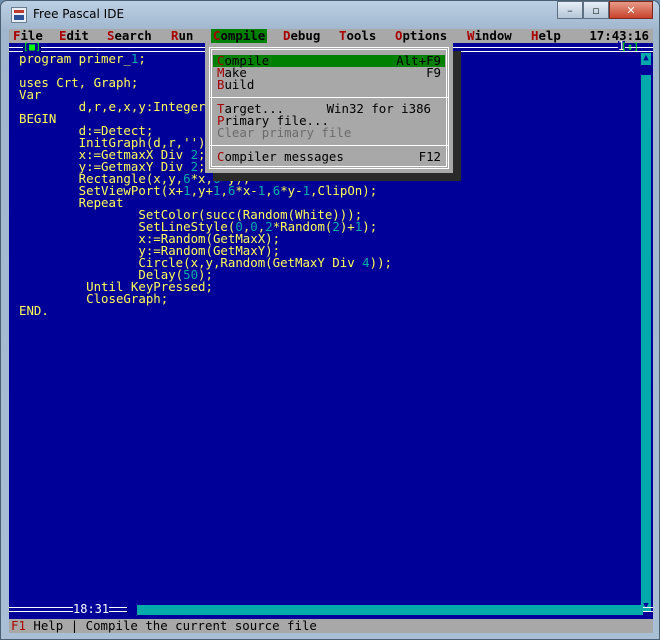 The width and height of the screenshot is (660, 640). Describe the element at coordinates (329, 310) in the screenshot. I see `code-line: END.` at that location.